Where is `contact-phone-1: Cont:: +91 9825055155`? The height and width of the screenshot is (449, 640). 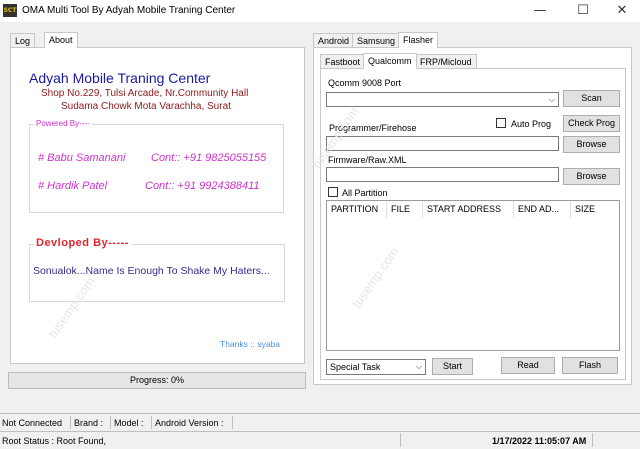
contact-phone-1: Cont:: +91 9825055155 is located at coordinates (209, 158).